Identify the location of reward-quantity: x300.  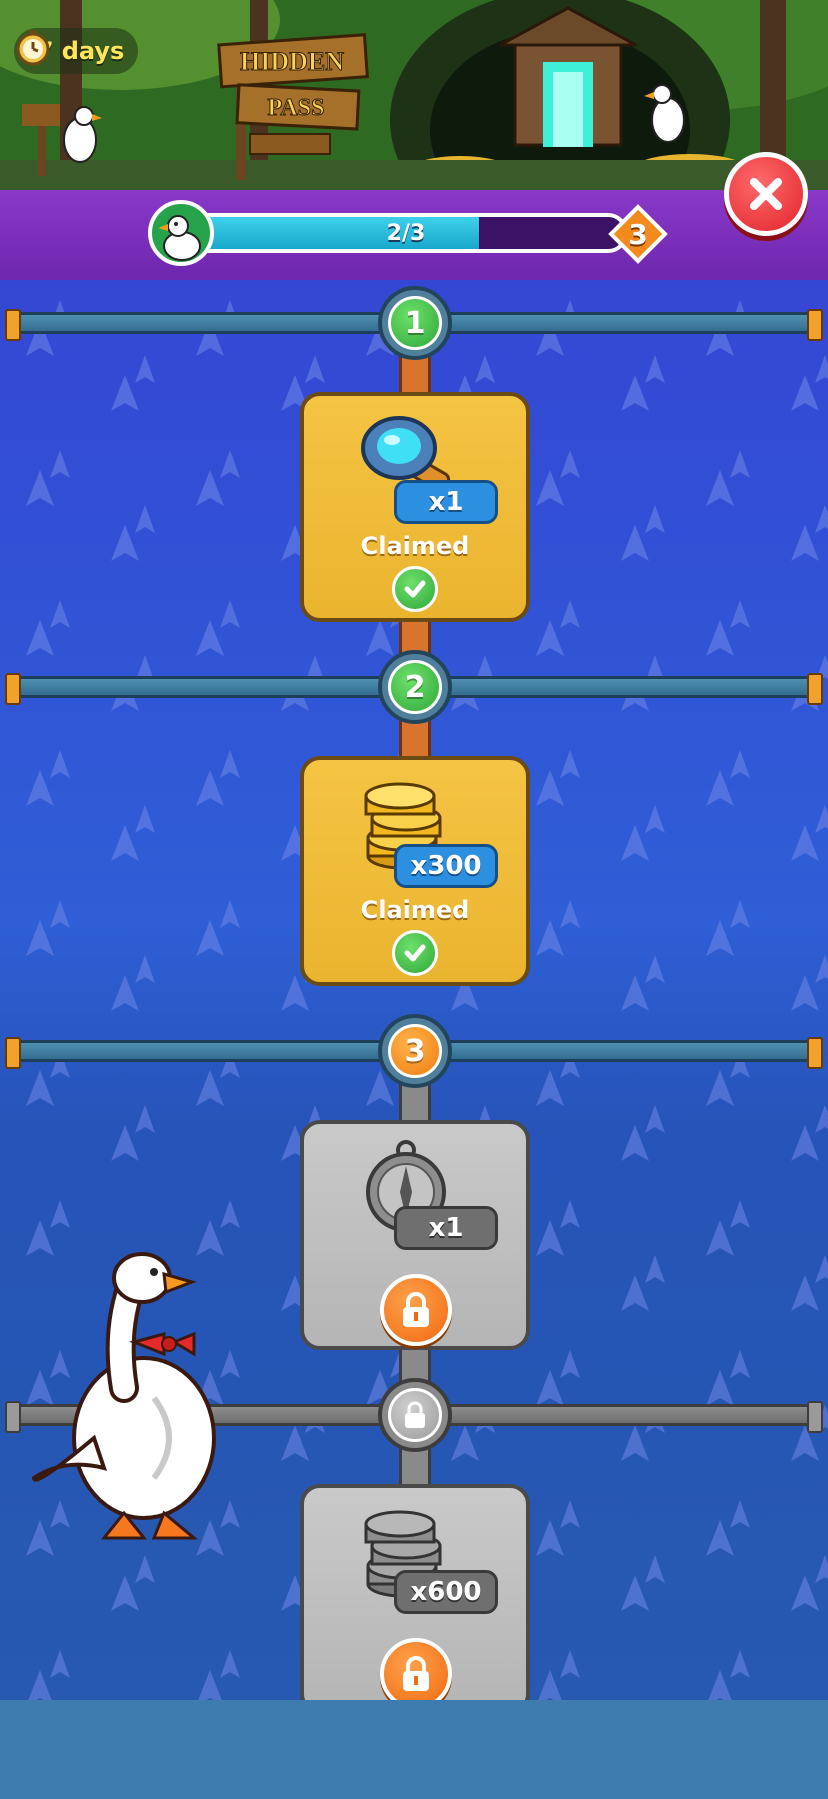
(446, 866).